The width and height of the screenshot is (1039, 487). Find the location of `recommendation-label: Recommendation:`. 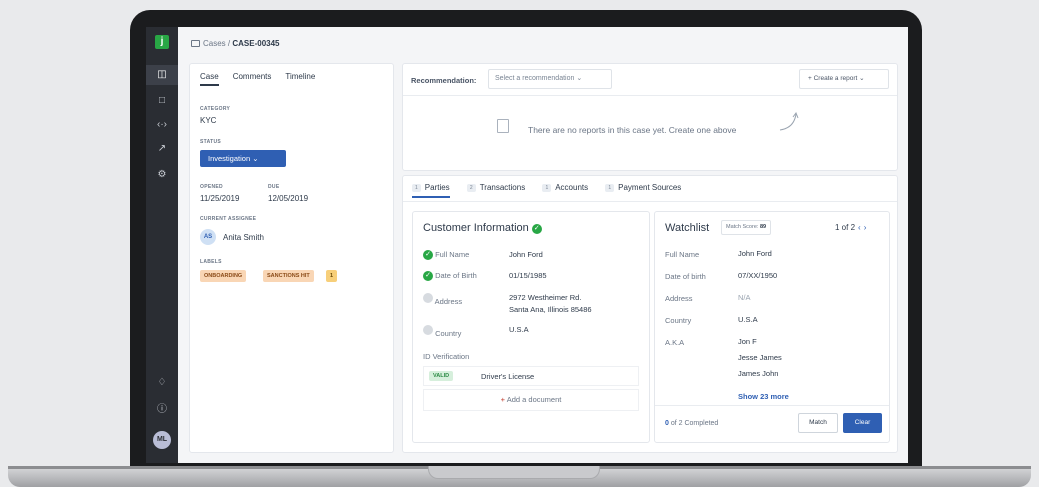

recommendation-label: Recommendation: is located at coordinates (444, 80).